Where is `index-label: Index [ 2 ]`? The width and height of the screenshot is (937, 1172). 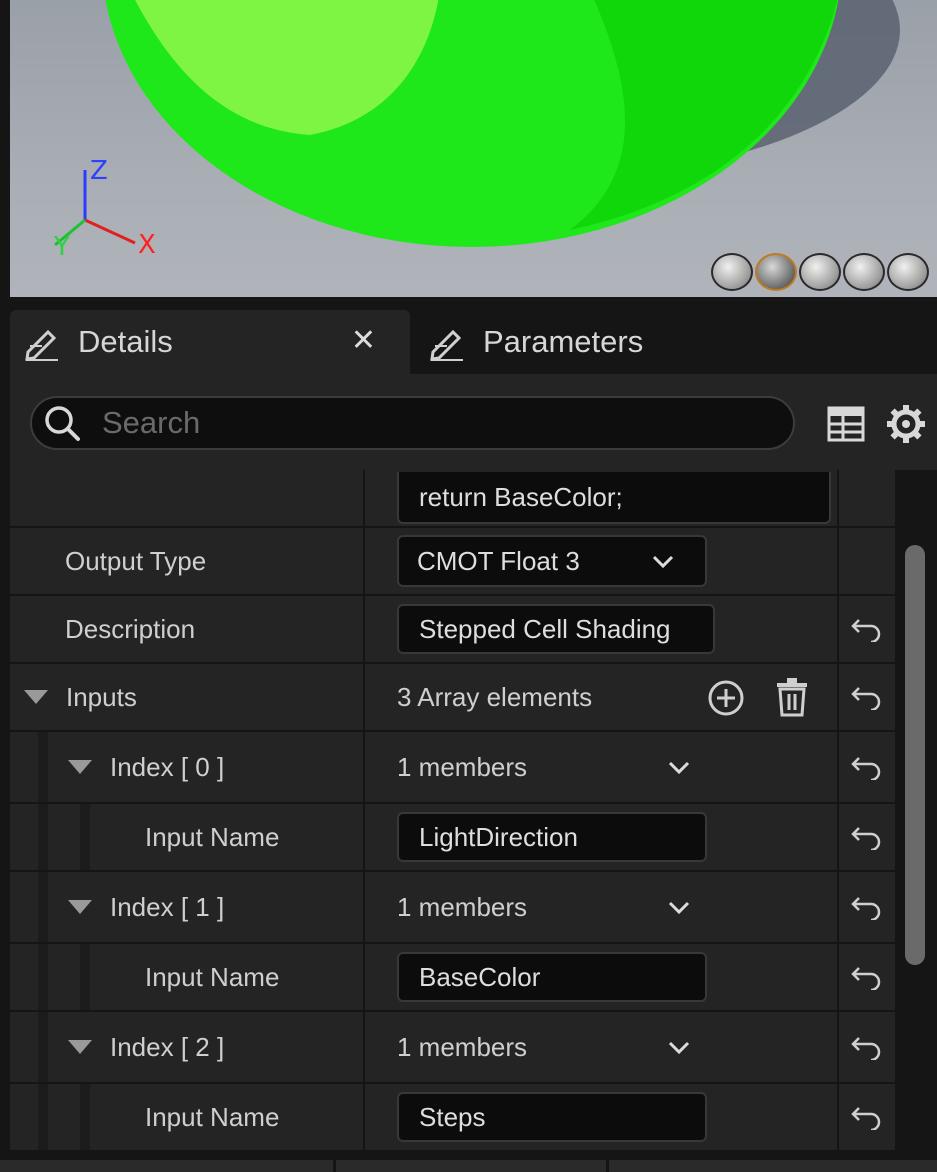 index-label: Index [ 2 ] is located at coordinates (167, 1046).